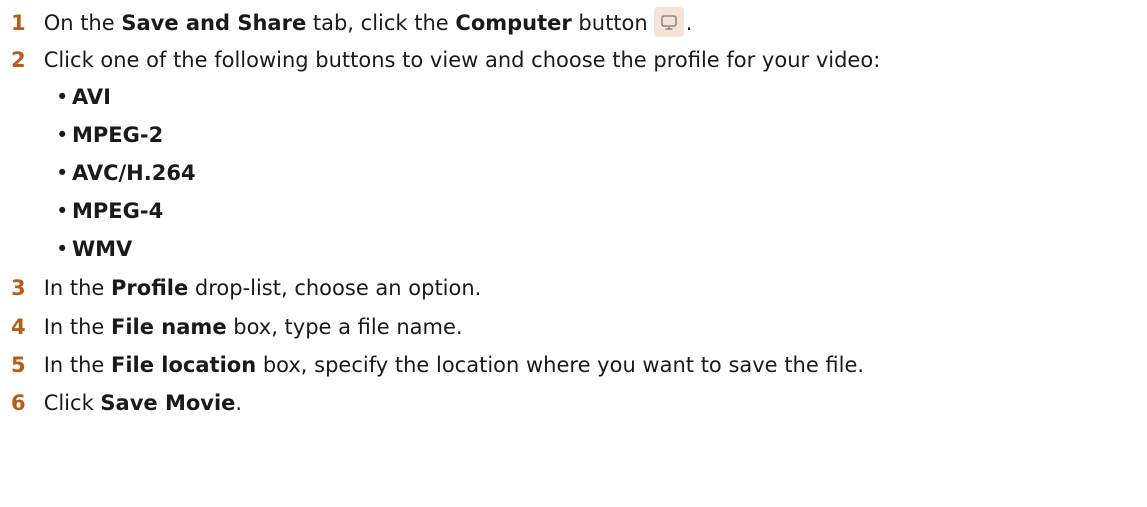  Describe the element at coordinates (102, 249) in the screenshot. I see `format-label: WMV` at that location.